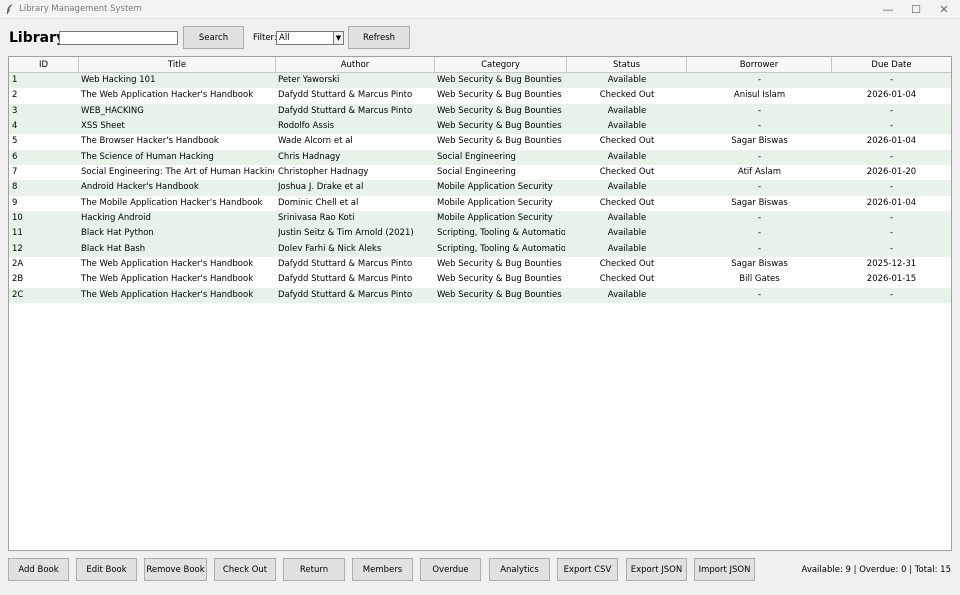 Image resolution: width=960 pixels, height=595 pixels. What do you see at coordinates (891, 264) in the screenshot?
I see `cell-due-date: 2025-12-31` at bounding box center [891, 264].